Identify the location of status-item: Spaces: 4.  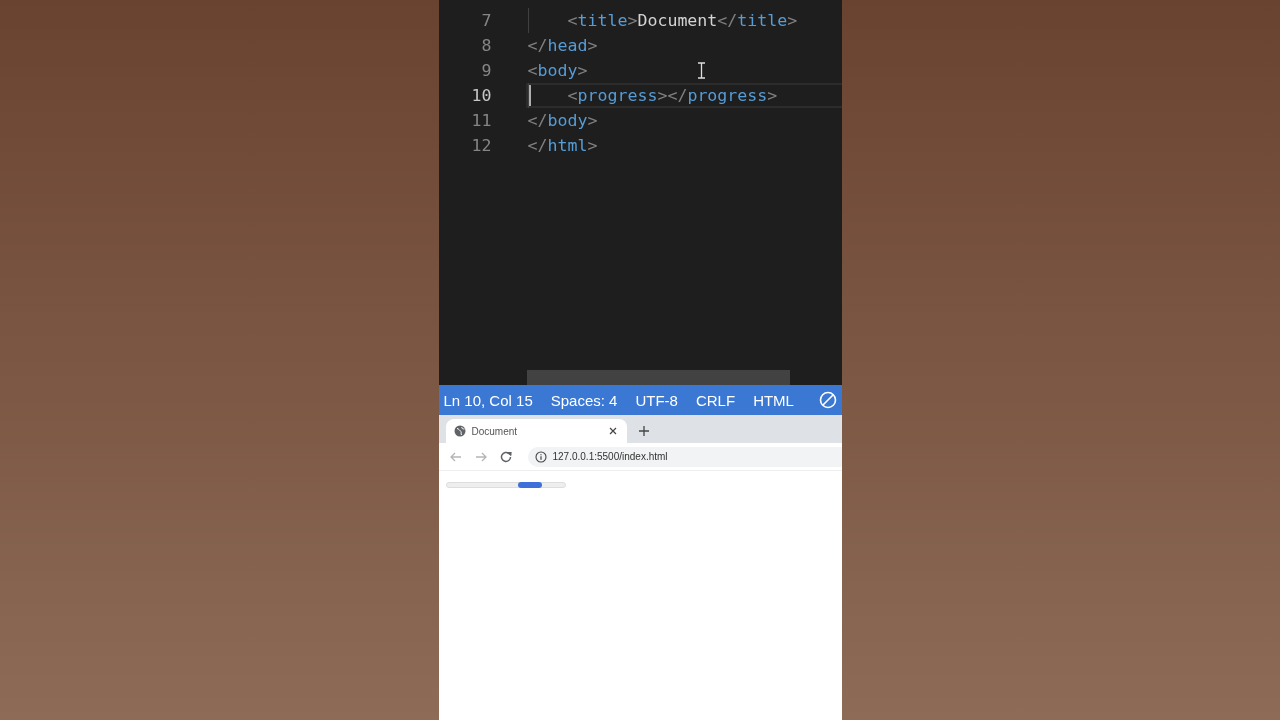
(584, 400).